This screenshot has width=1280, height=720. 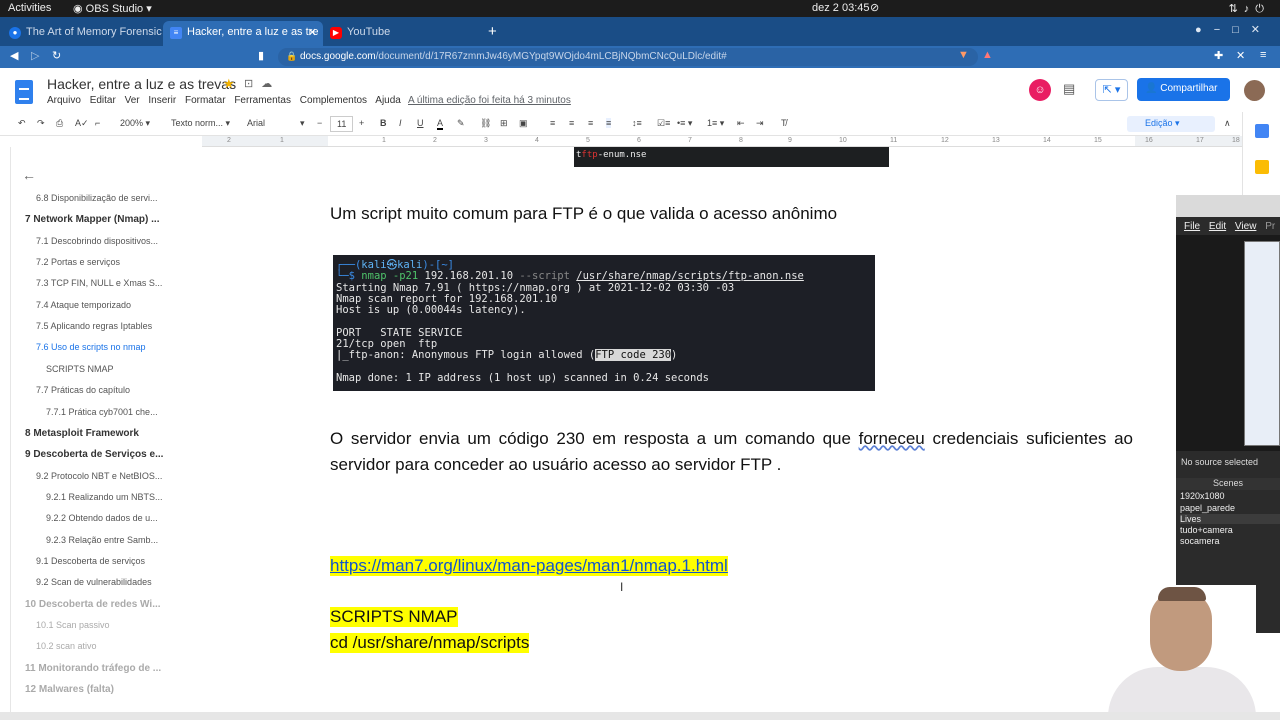 I want to click on calendar-icon, so click(x=1262, y=131).